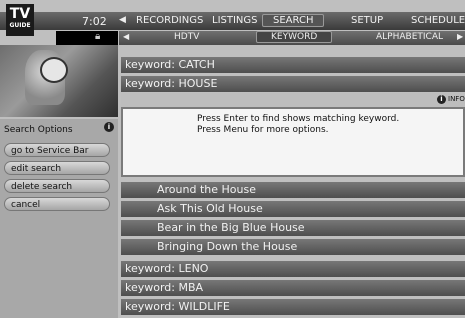 The image size is (465, 318). Describe the element at coordinates (57, 186) in the screenshot. I see `delete-search-button: delete search` at that location.